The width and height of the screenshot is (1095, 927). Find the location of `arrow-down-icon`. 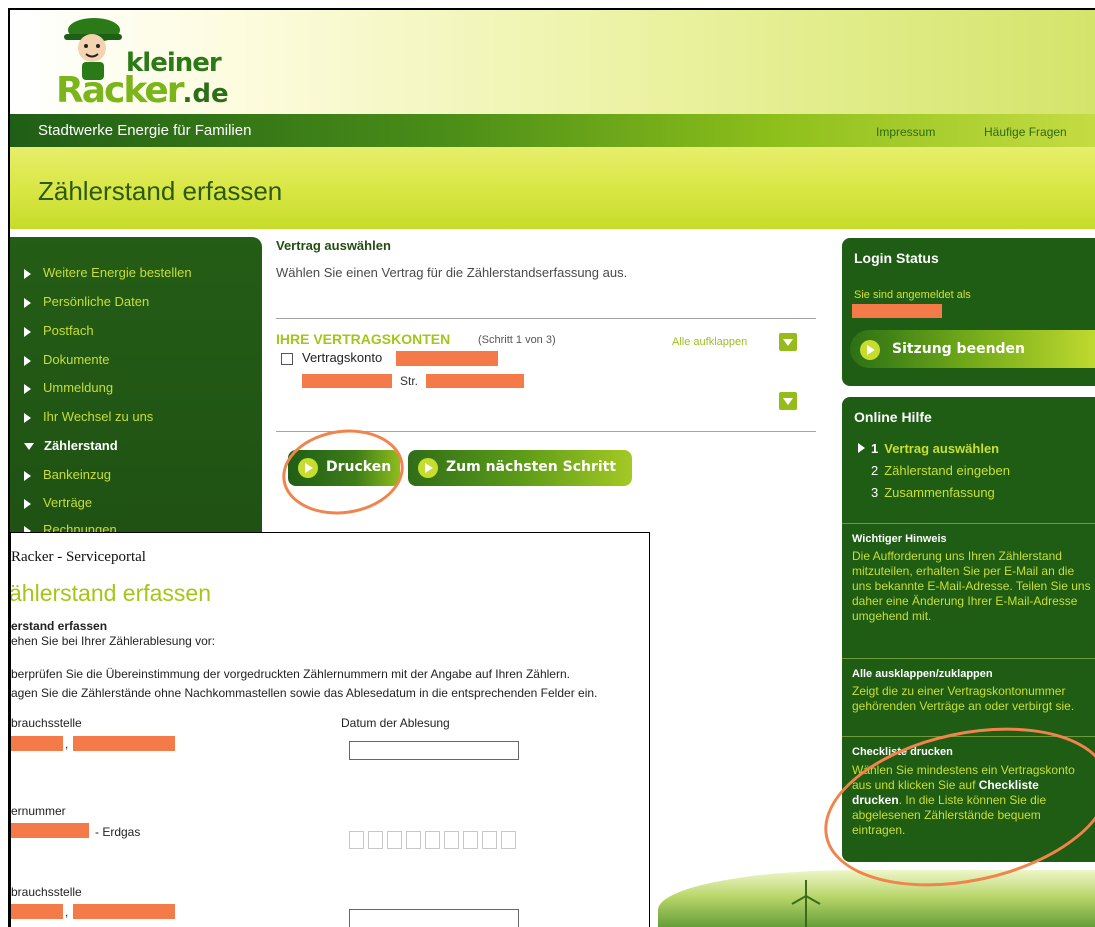

arrow-down-icon is located at coordinates (29, 447).